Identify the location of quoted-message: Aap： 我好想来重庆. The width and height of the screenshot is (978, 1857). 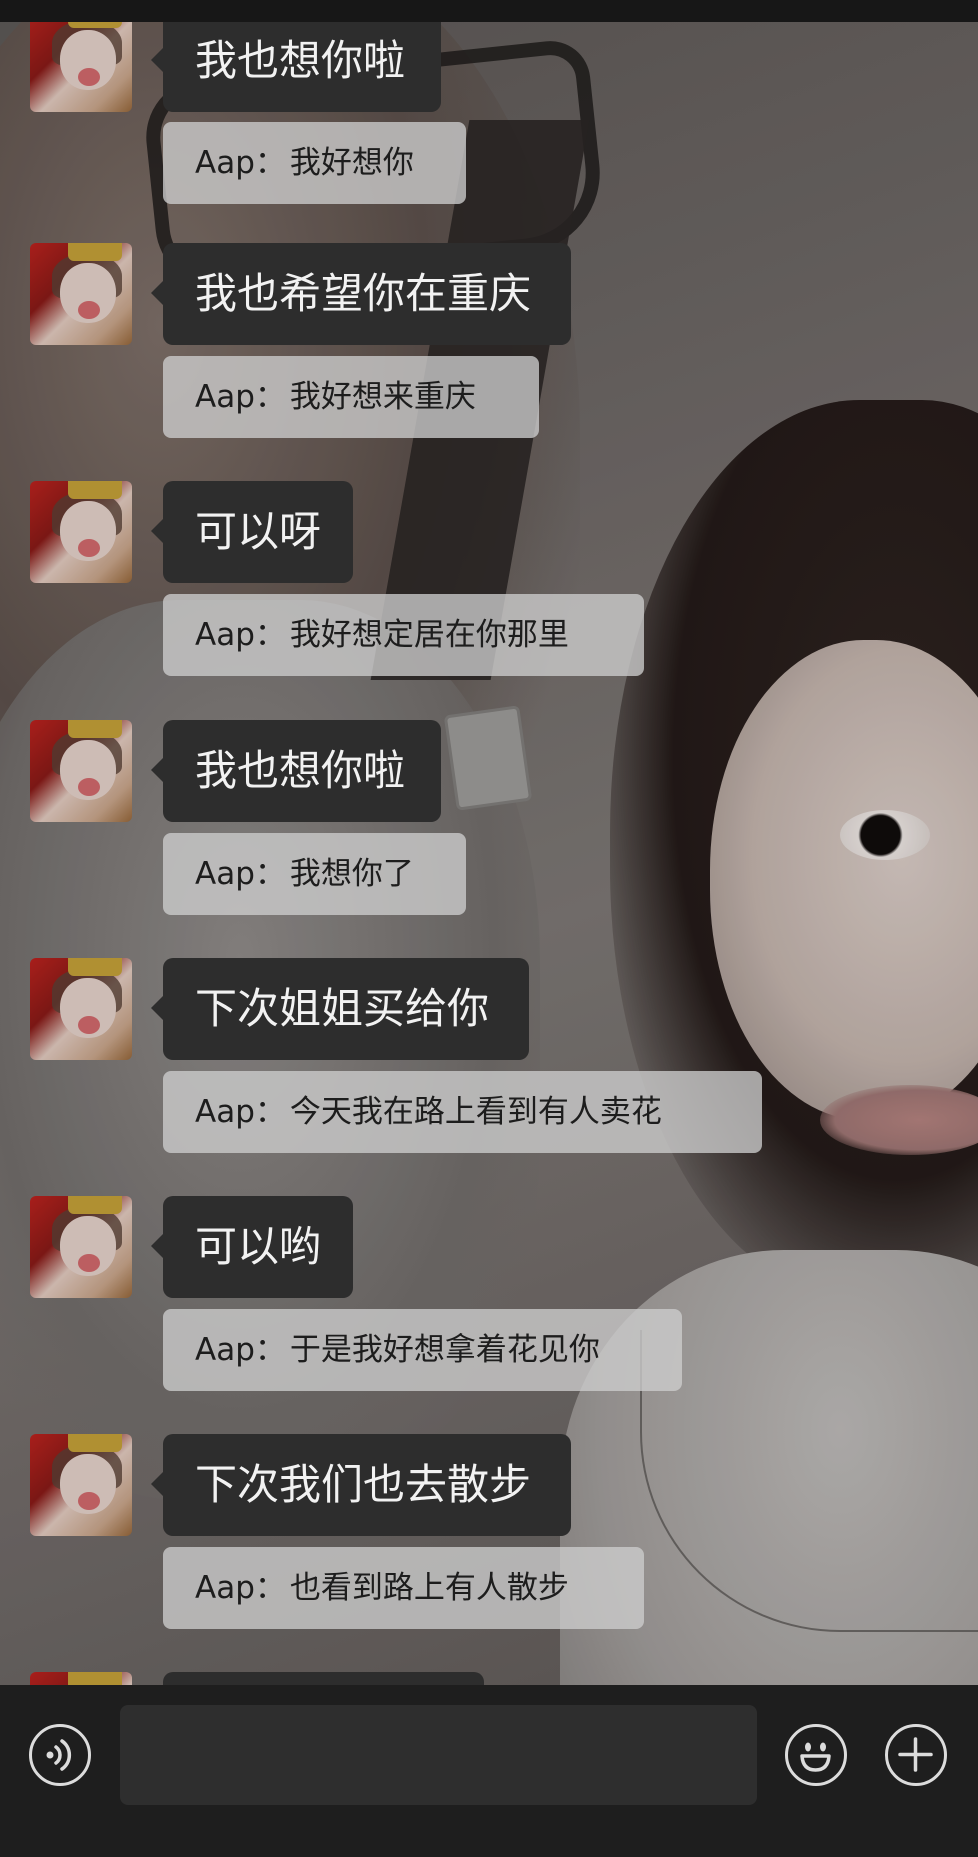
(351, 397).